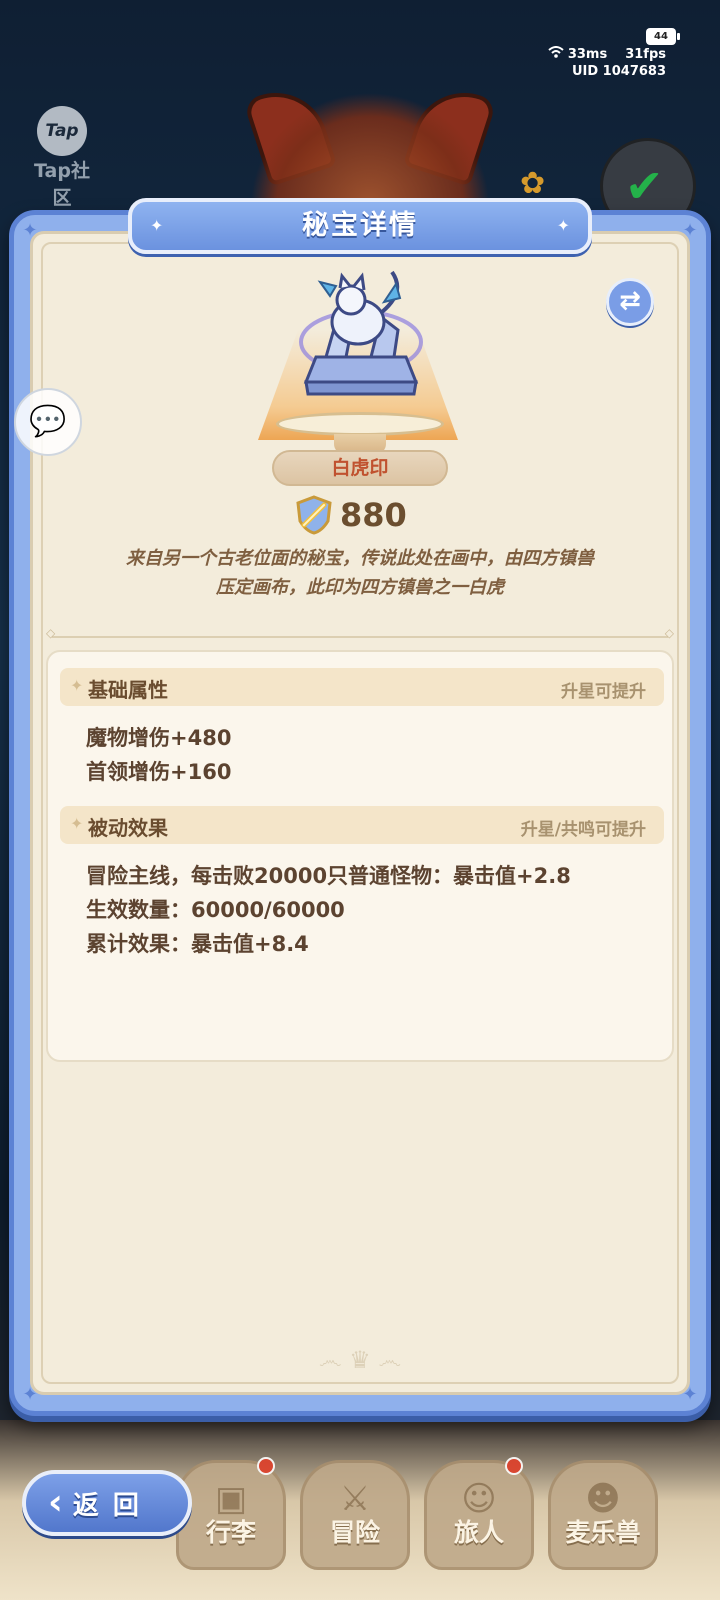 The width and height of the screenshot is (720, 1600). Describe the element at coordinates (583, 830) in the screenshot. I see `section-hint: 升星/共鸣可提升` at that location.